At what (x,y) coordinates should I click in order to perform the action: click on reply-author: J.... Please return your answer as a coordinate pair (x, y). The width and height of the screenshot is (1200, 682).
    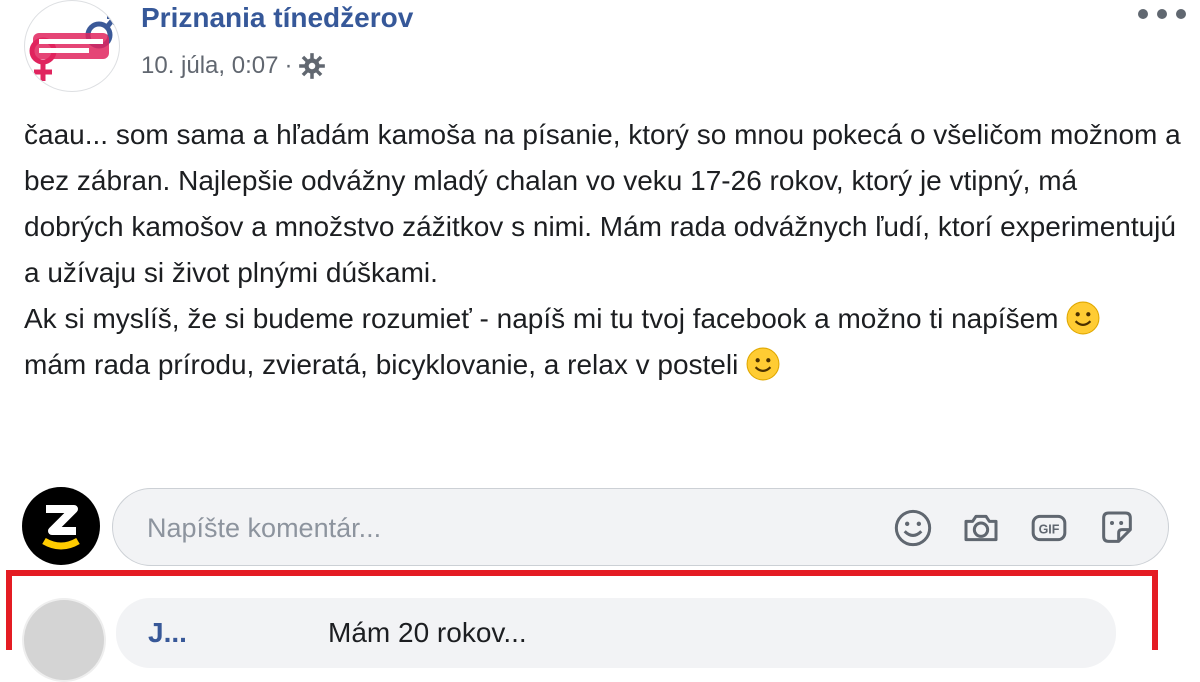
    Looking at the image, I should click on (167, 633).